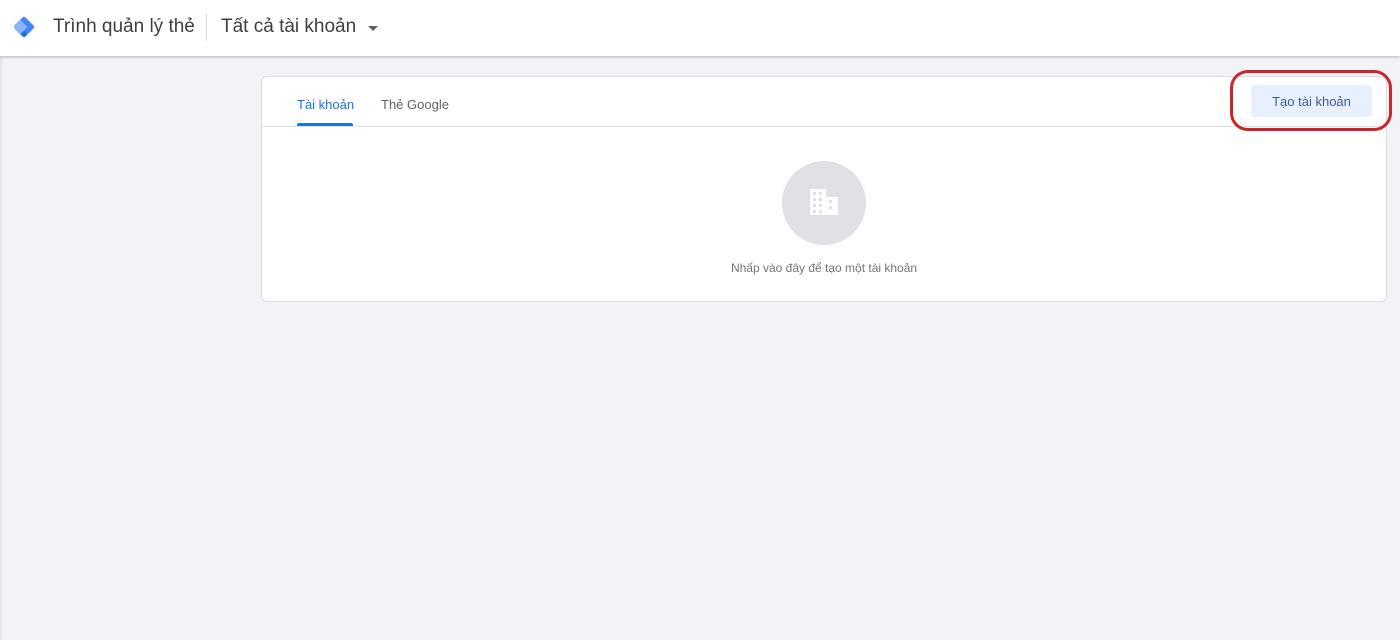  What do you see at coordinates (1311, 101) in the screenshot?
I see `create-account-button: Tạo tài khoản` at bounding box center [1311, 101].